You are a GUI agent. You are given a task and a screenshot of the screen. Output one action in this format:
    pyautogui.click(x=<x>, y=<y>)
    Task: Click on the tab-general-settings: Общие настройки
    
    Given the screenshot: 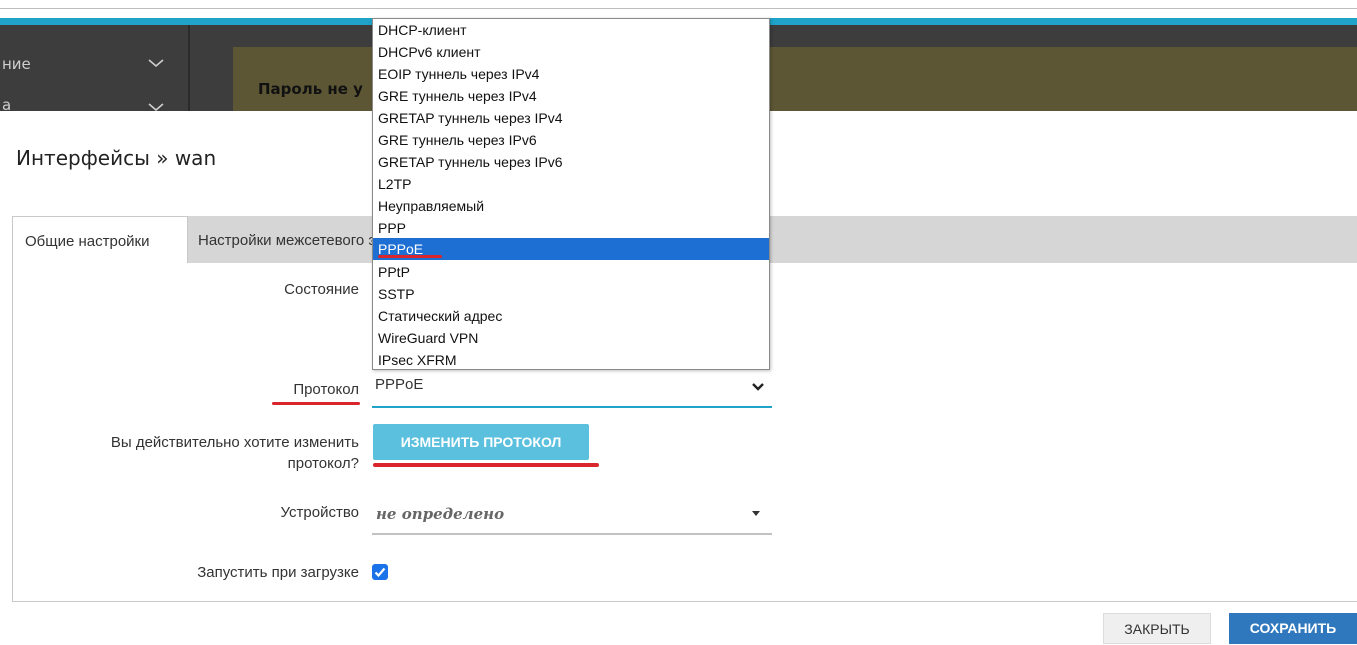 What is the action you would take?
    pyautogui.click(x=100, y=239)
    